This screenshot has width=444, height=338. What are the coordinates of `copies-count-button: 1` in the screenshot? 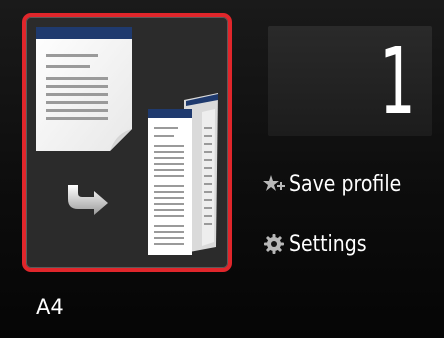 It's located at (350, 81).